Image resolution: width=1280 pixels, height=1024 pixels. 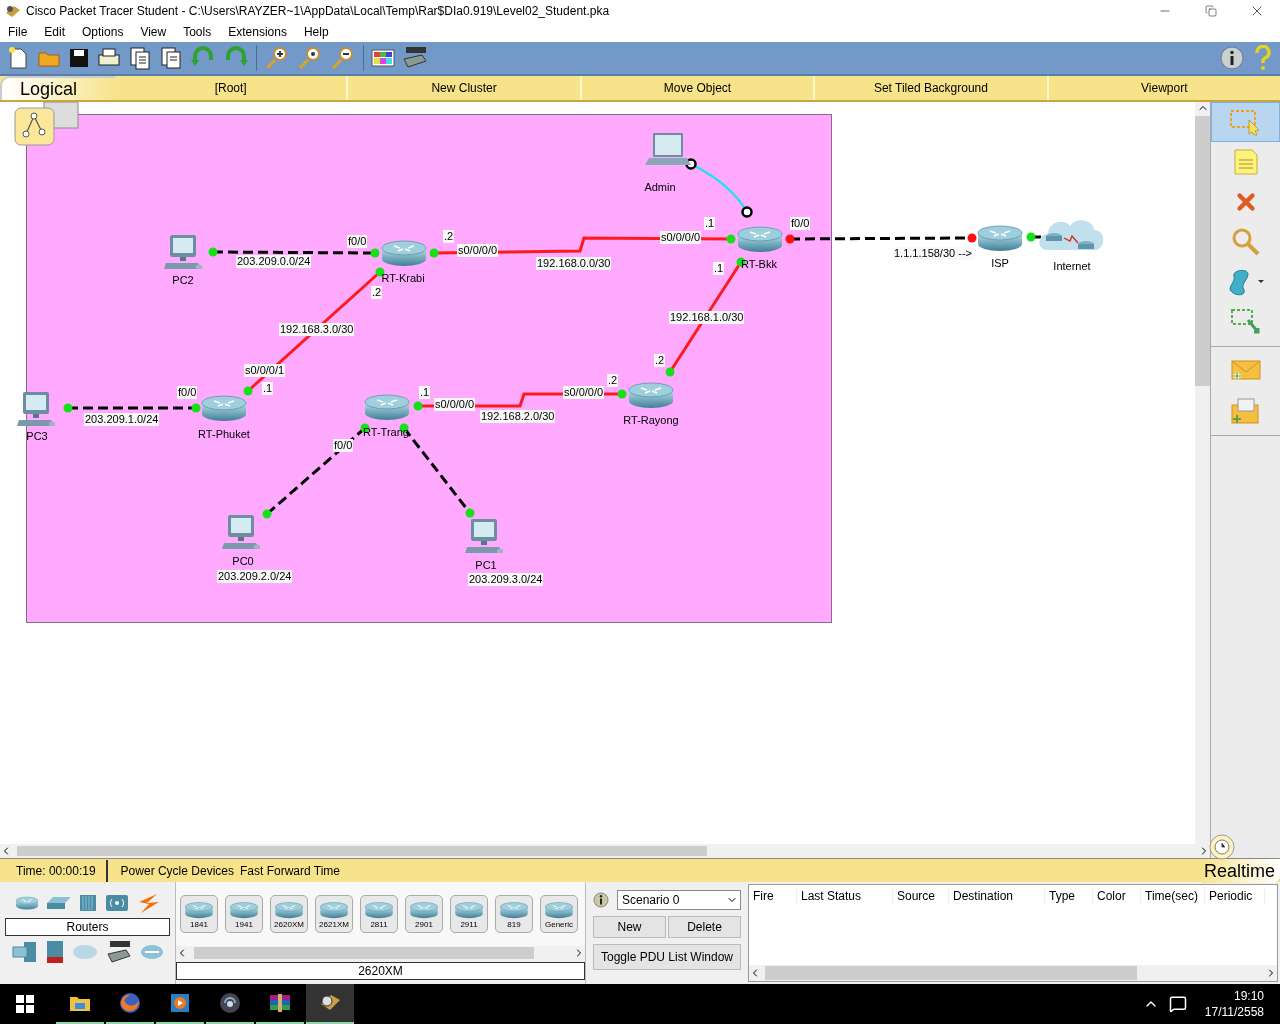 I want to click on menu-item: Options, so click(x=103, y=32).